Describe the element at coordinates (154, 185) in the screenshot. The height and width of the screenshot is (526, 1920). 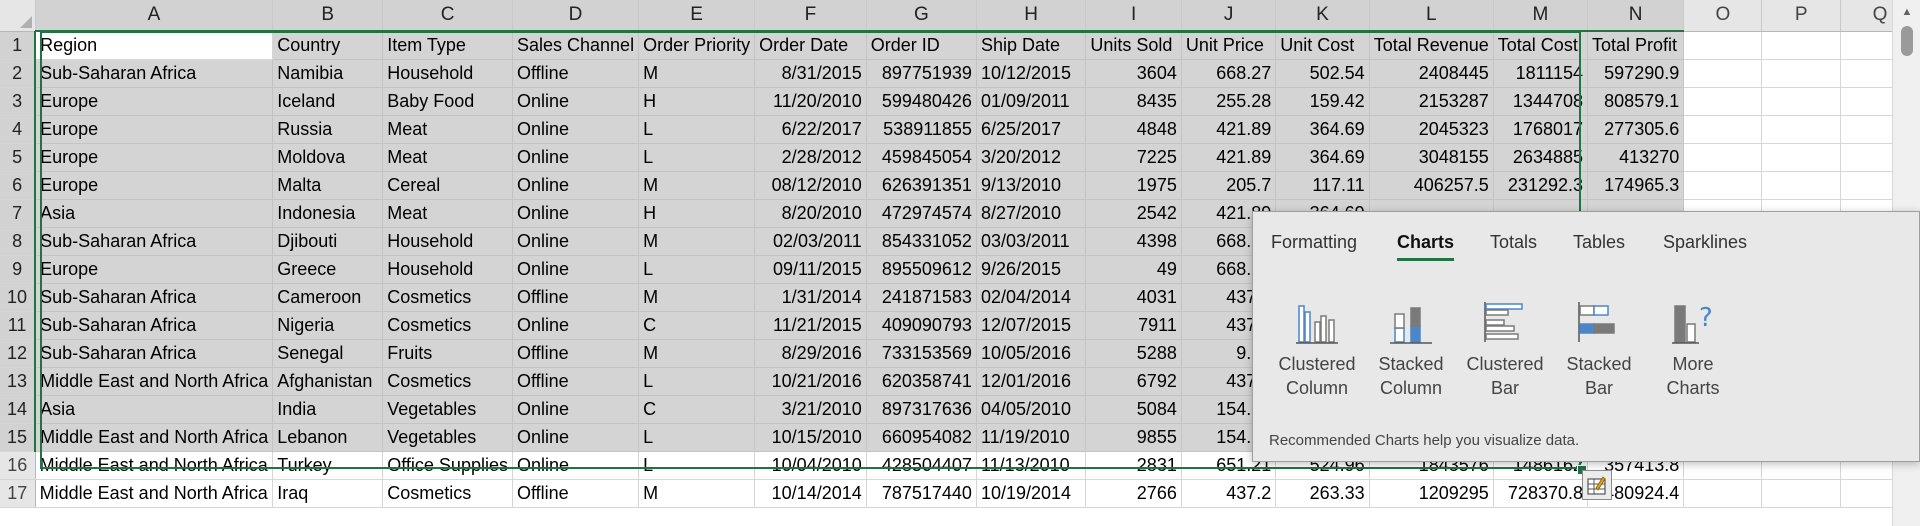
I see `cell-a6: Europe` at that location.